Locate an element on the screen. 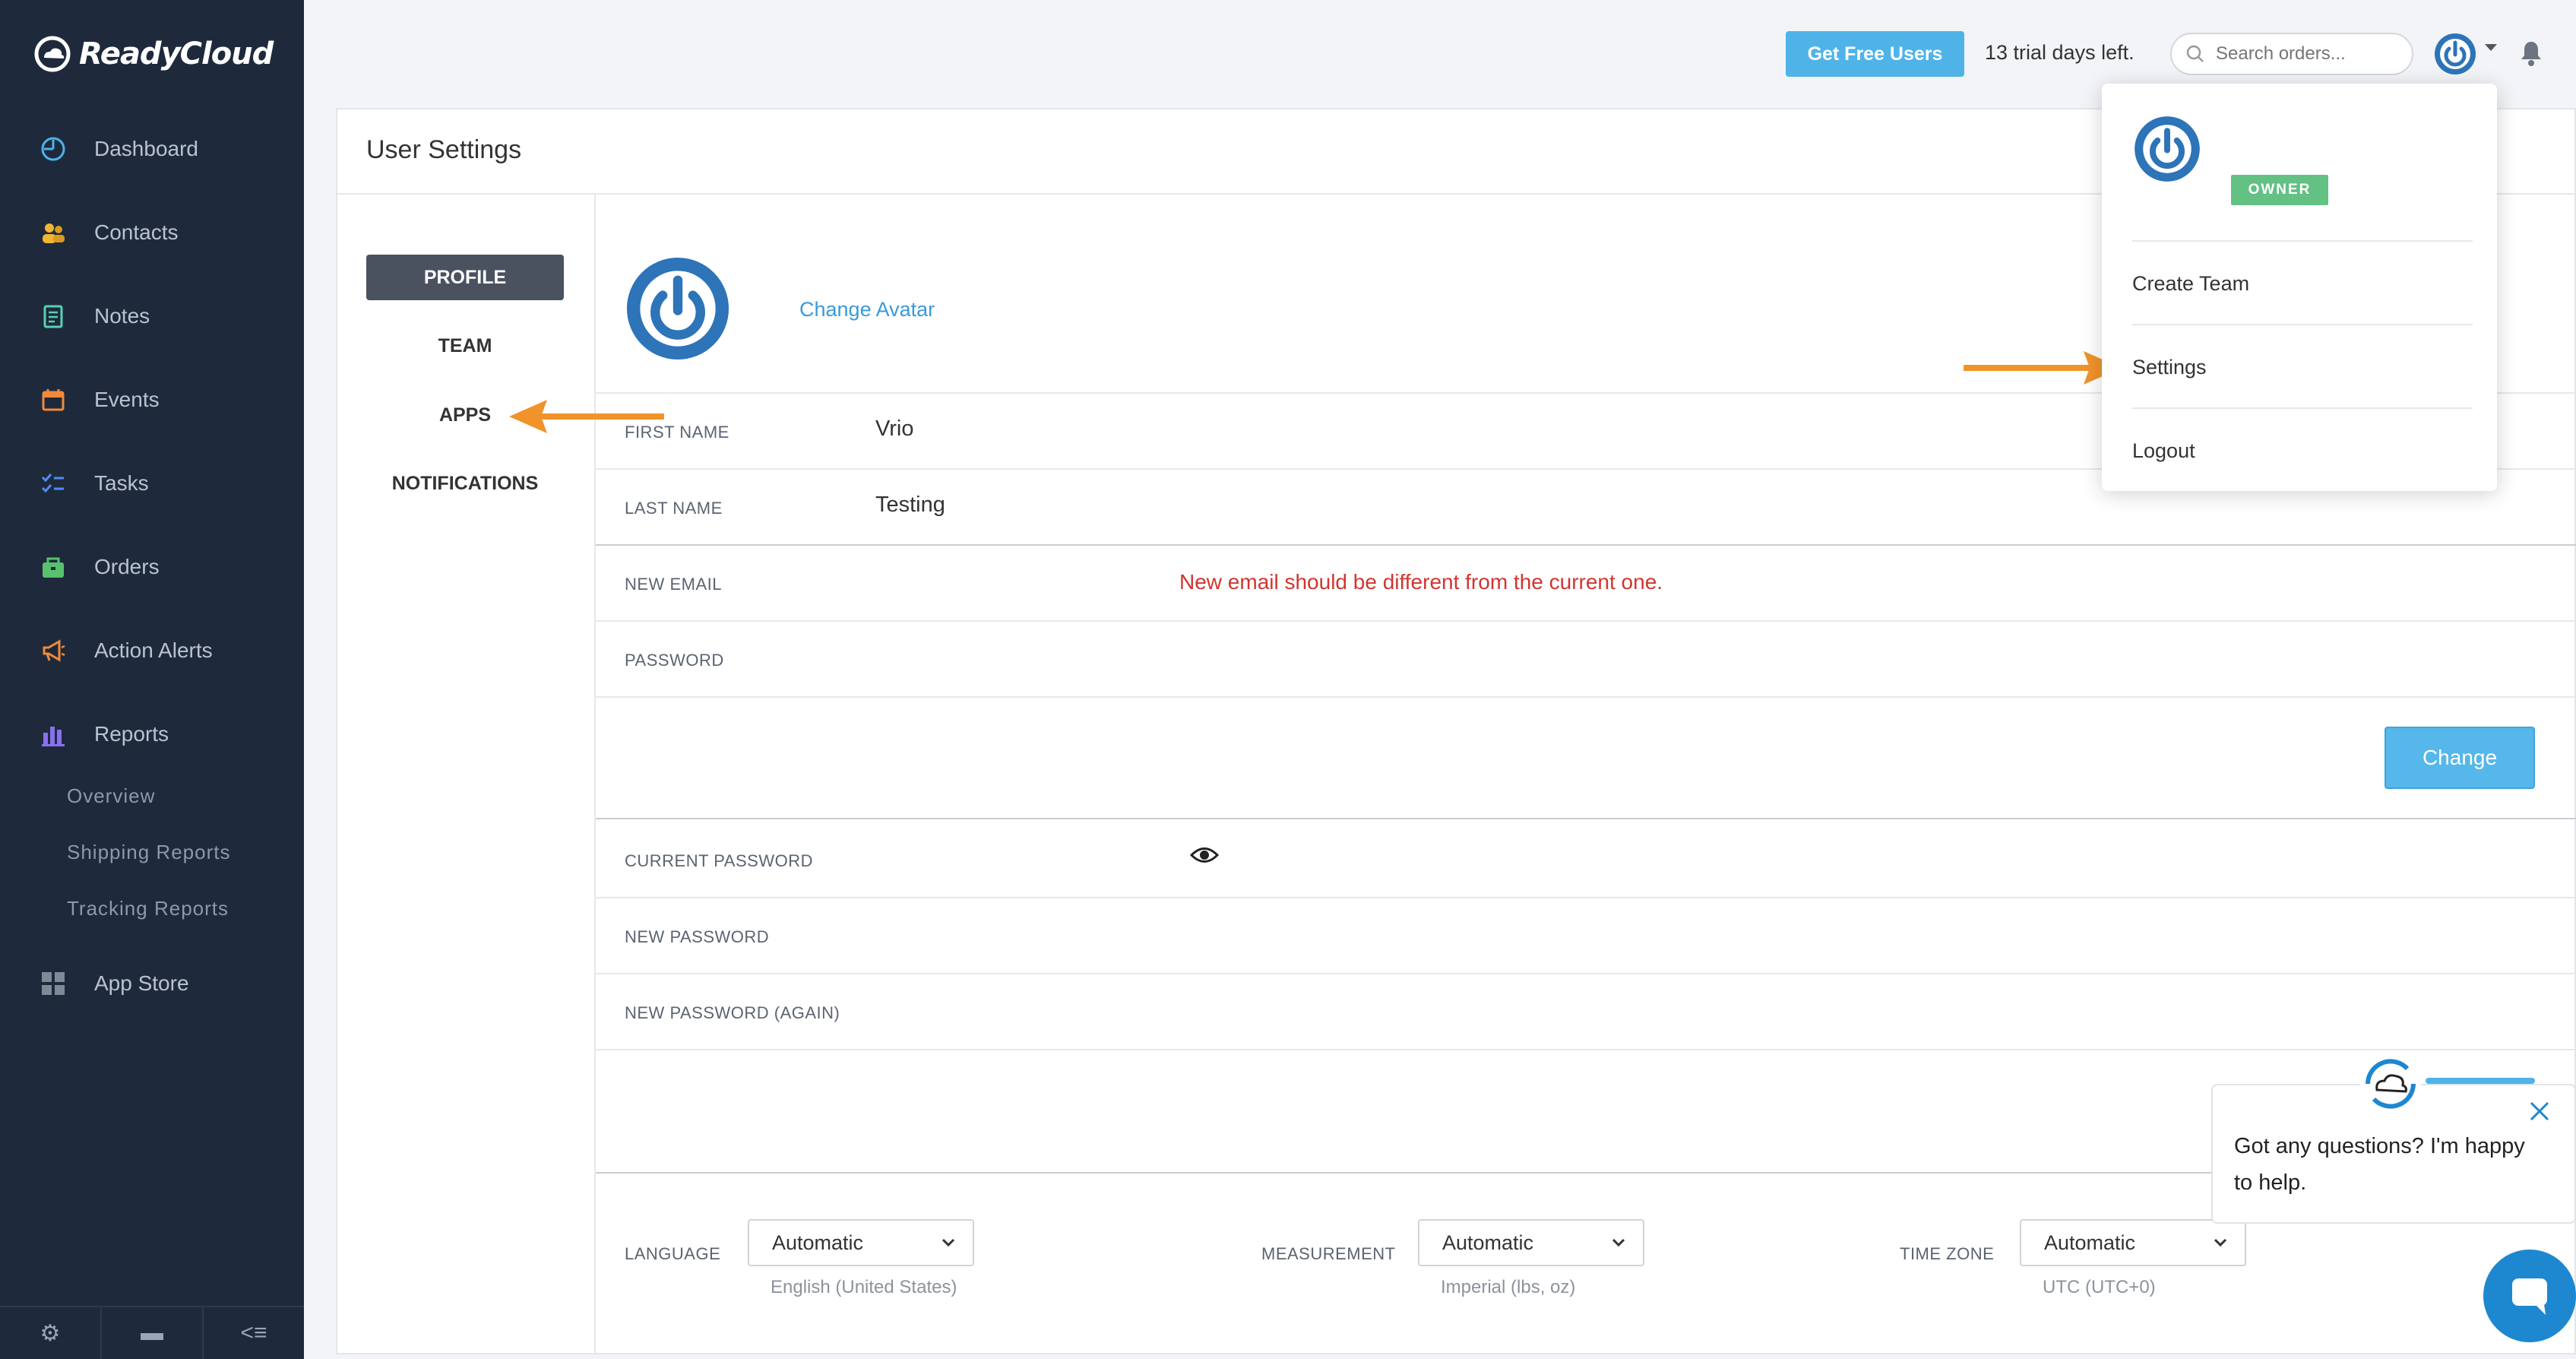 The width and height of the screenshot is (2576, 1359). password-label: PASSWORD is located at coordinates (674, 660).